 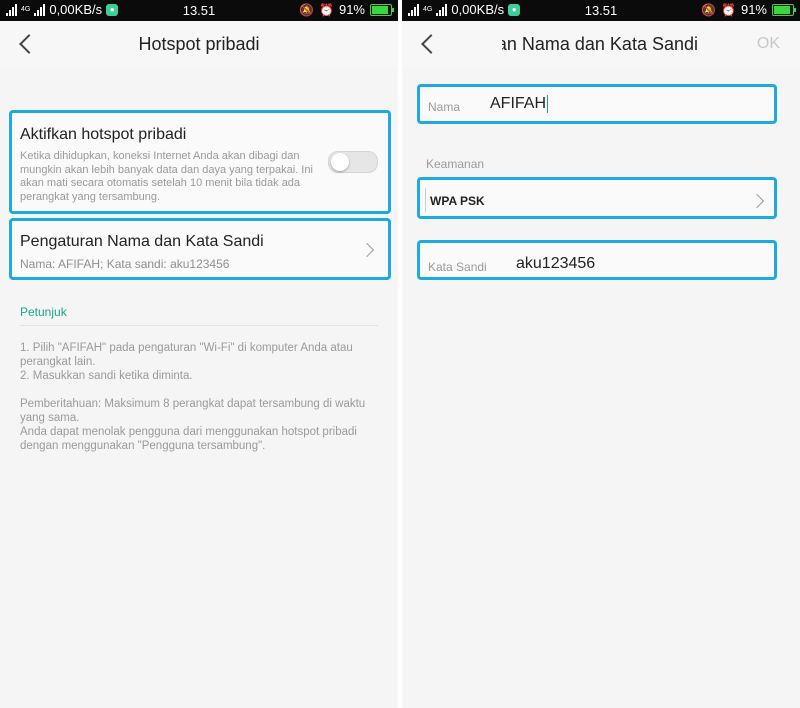 What do you see at coordinates (457, 201) in the screenshot?
I see `security-value: WPA PSK` at bounding box center [457, 201].